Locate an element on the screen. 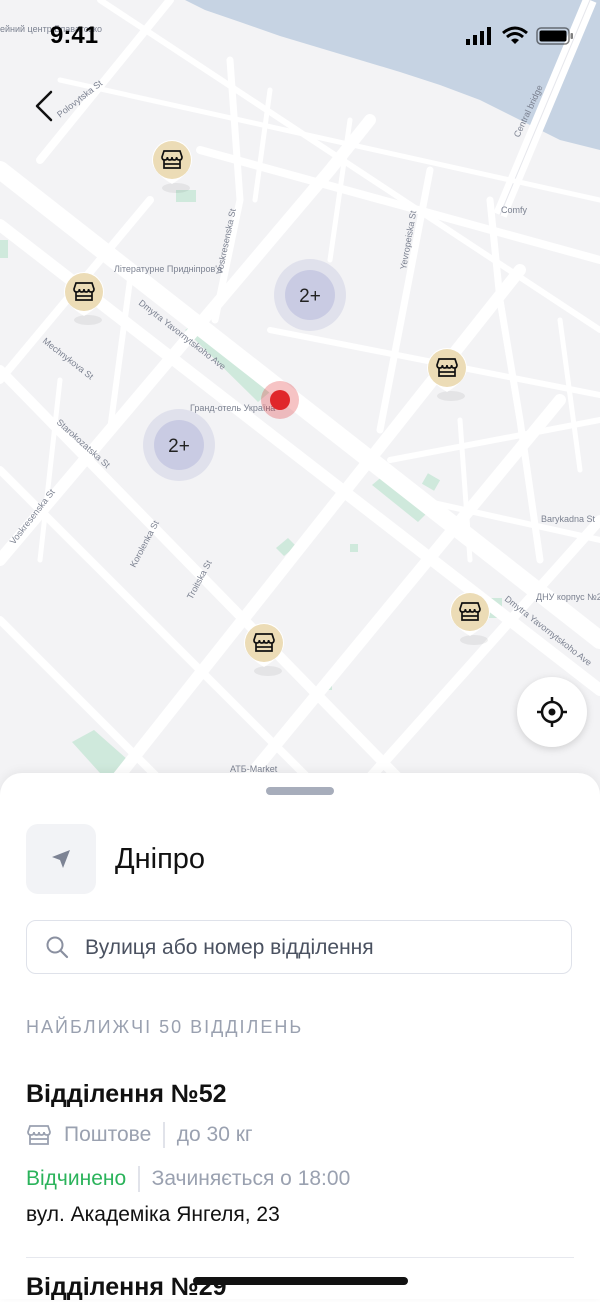 The image size is (600, 1302). navigation-arrow-icon is located at coordinates (61, 859).